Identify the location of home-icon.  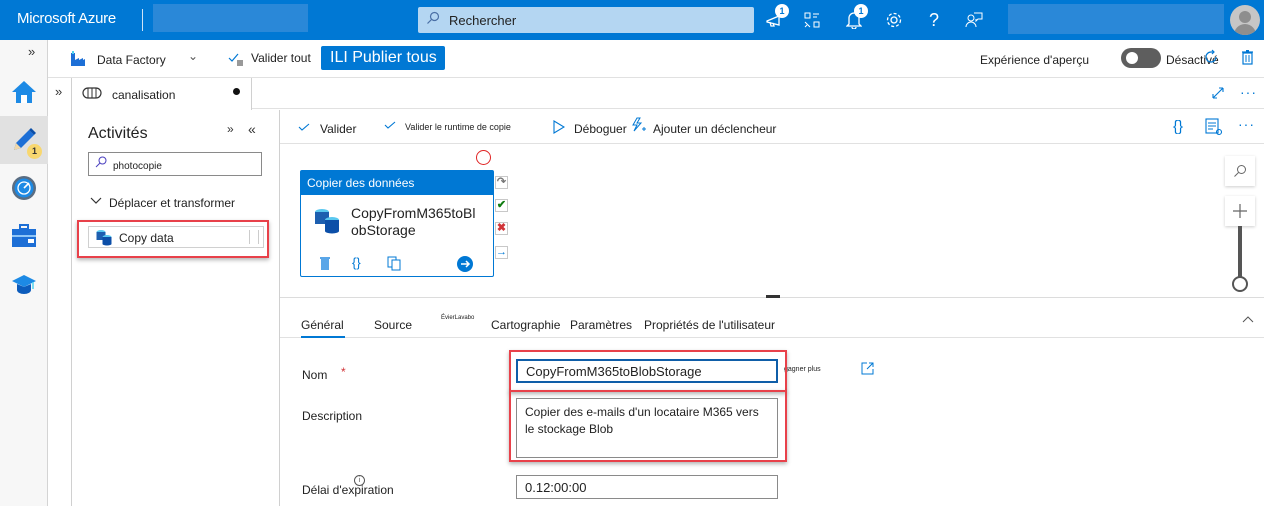
(24, 92).